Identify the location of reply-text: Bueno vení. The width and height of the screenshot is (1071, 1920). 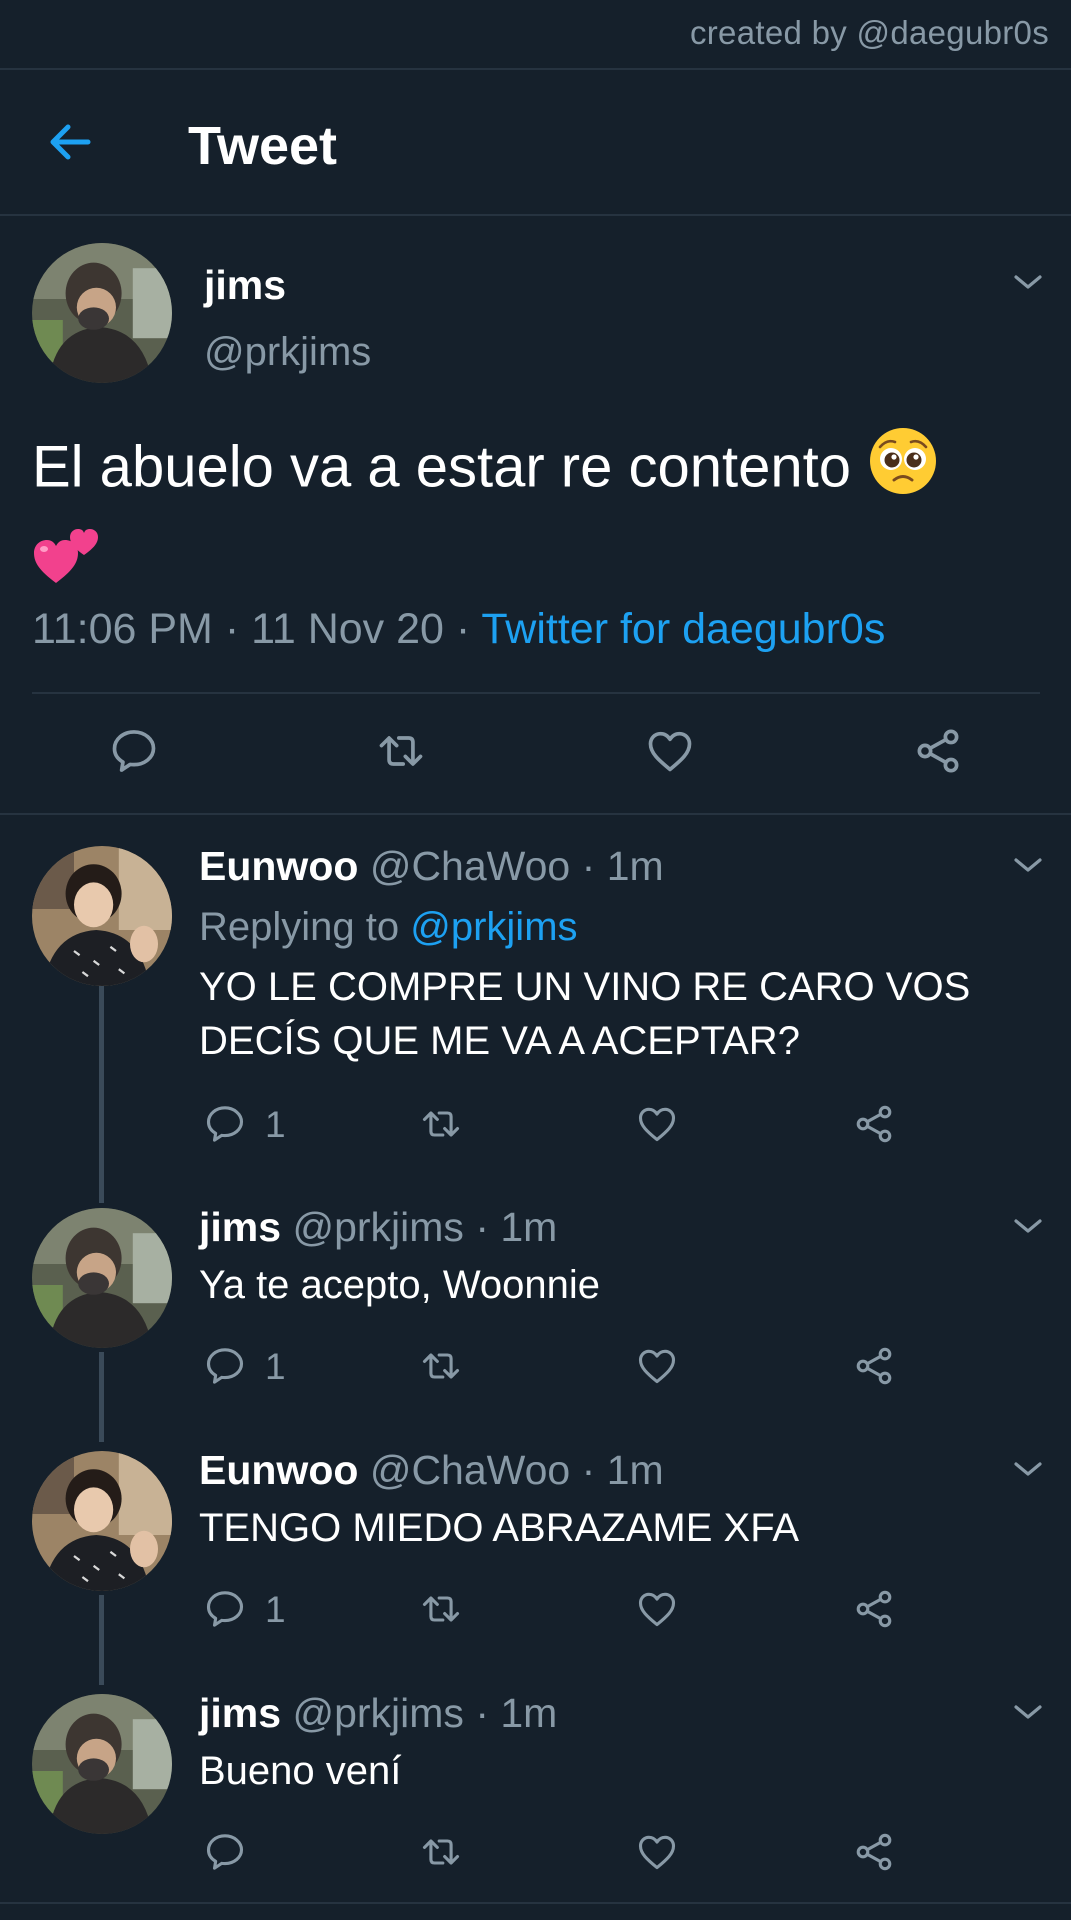
(300, 1771).